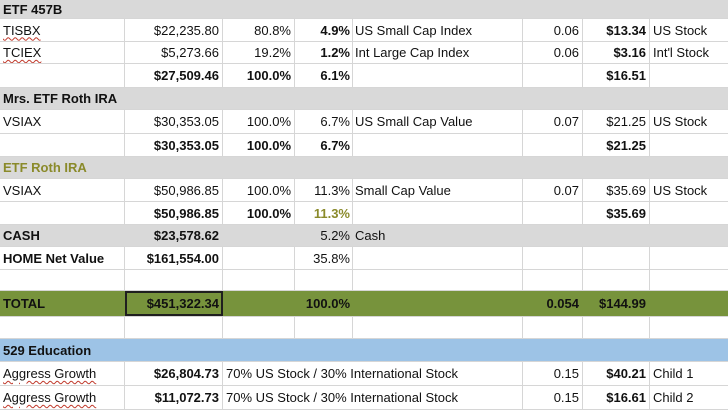  I want to click on pct-account-cell: 19.2%, so click(259, 52).